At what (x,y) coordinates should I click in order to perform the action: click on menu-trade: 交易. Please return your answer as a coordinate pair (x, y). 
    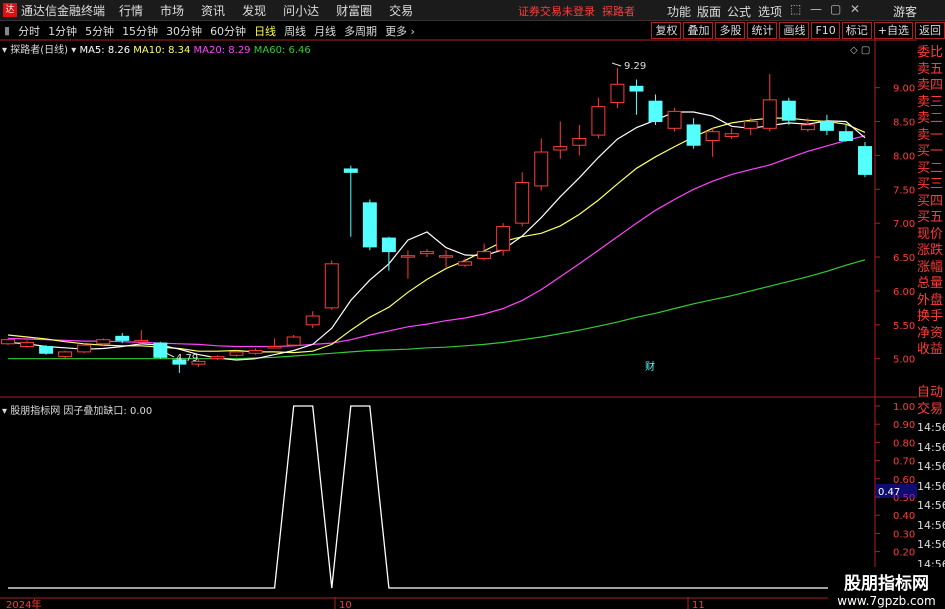
    Looking at the image, I should click on (401, 10).